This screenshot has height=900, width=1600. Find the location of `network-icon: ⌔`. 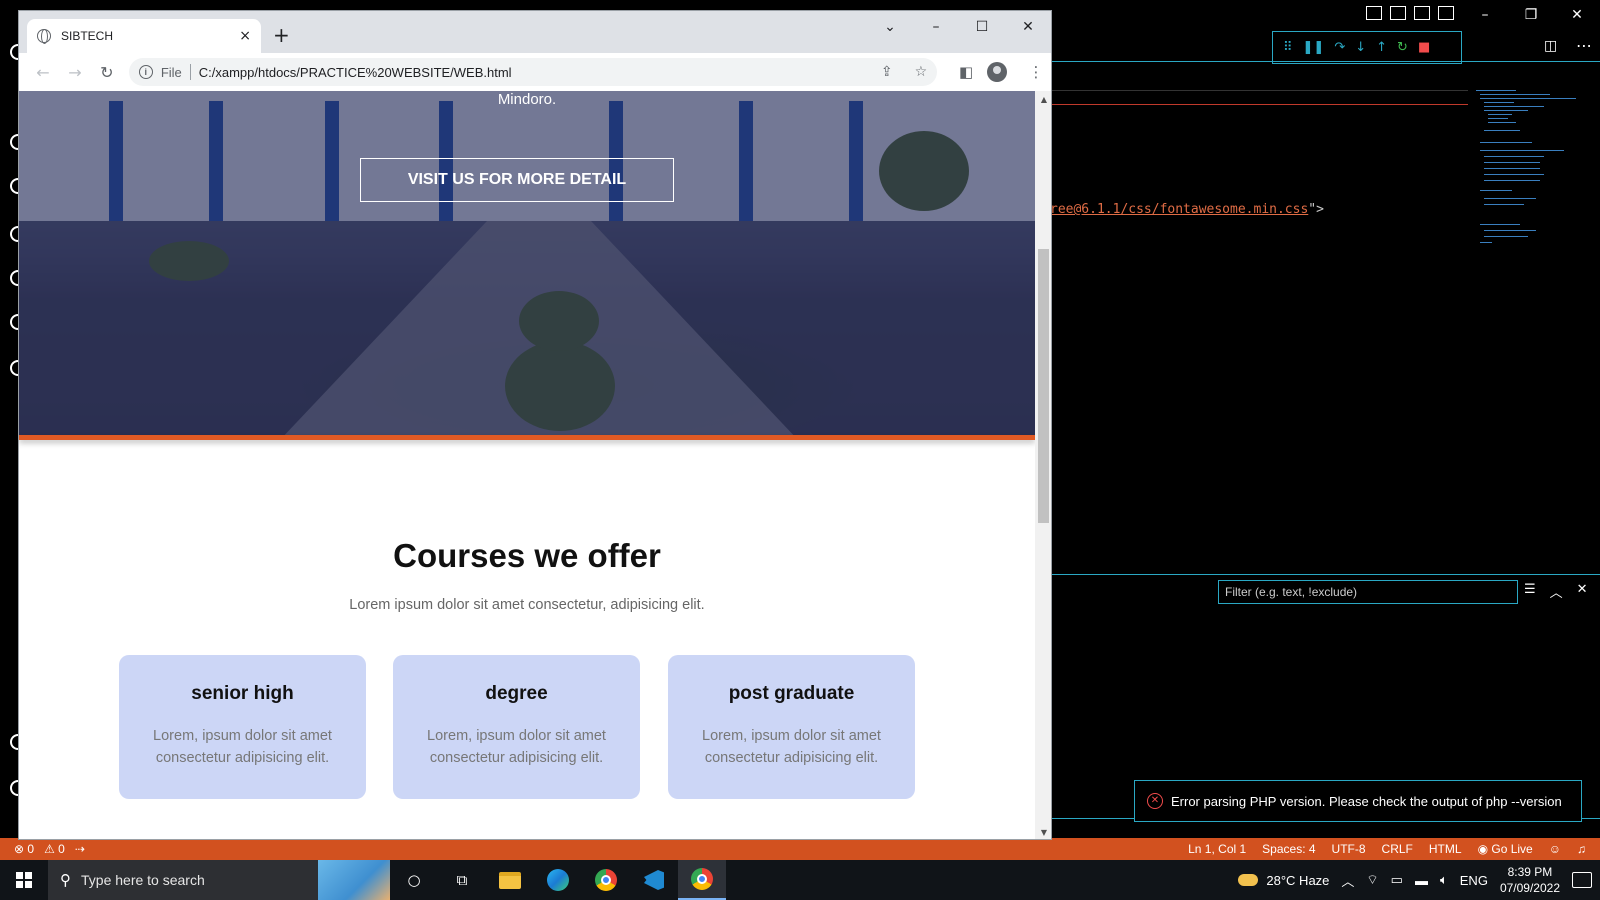

network-icon: ⌔ is located at coordinates (1372, 880).